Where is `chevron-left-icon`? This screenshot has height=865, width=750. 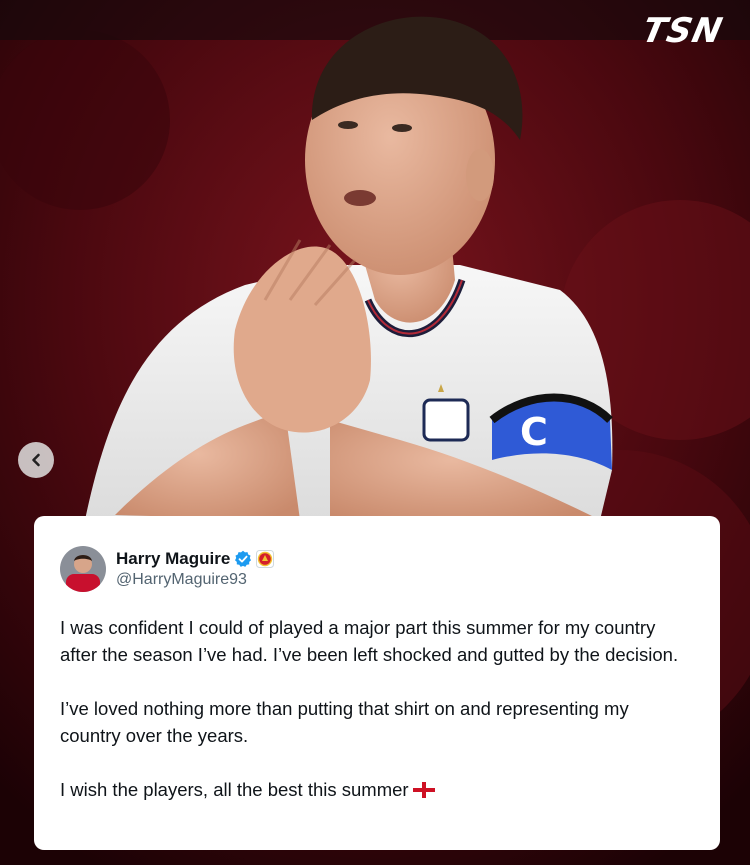
chevron-left-icon is located at coordinates (36, 460).